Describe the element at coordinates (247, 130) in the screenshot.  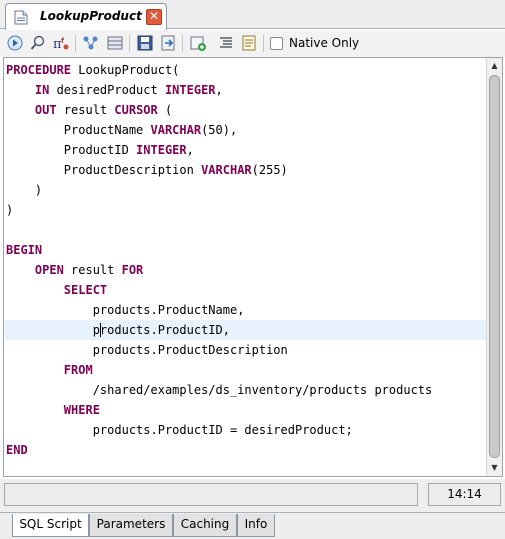
I see `code-line: ProductName VARCHAR(50),` at that location.